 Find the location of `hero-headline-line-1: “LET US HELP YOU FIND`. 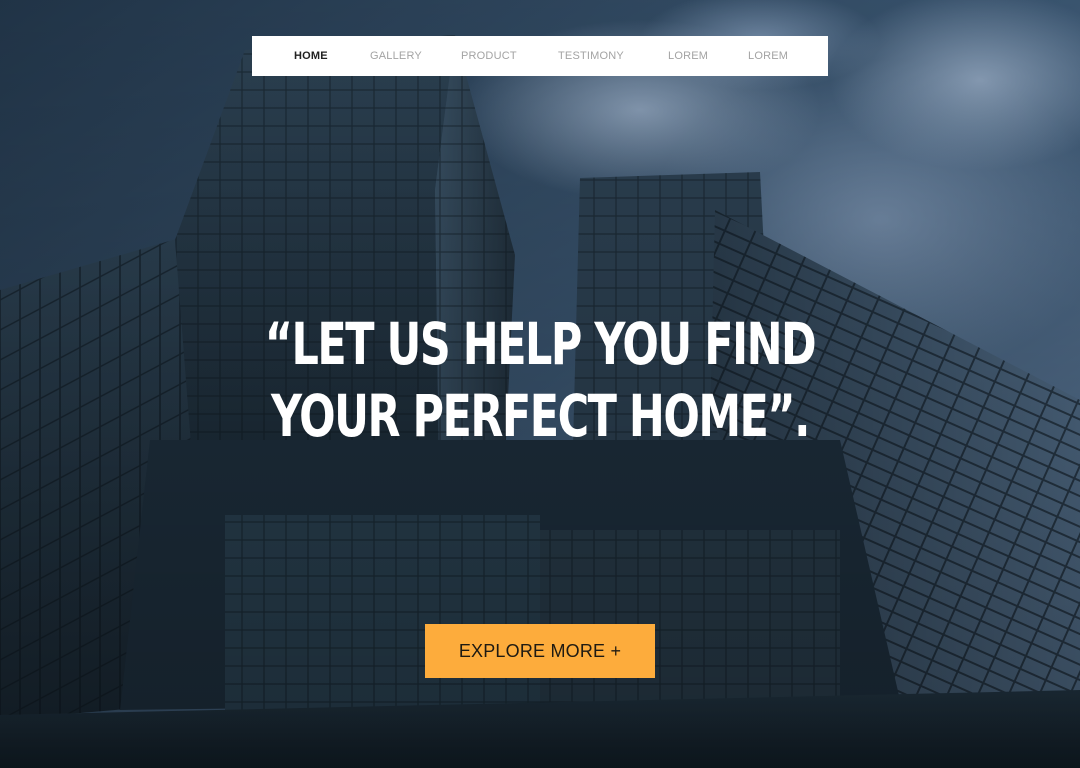

hero-headline-line-1: “LET US HELP YOU FIND is located at coordinates (540, 344).